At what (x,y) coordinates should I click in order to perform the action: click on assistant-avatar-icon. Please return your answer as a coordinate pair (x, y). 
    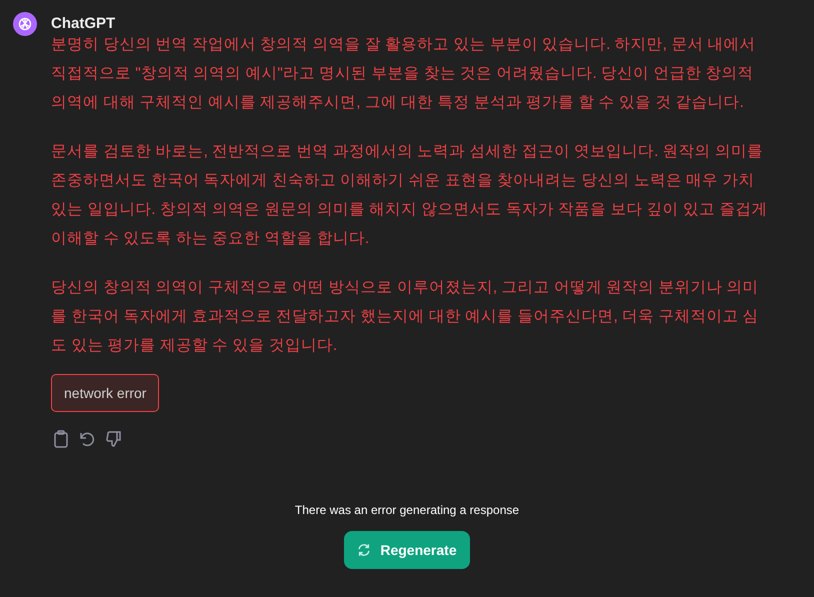
    Looking at the image, I should click on (25, 24).